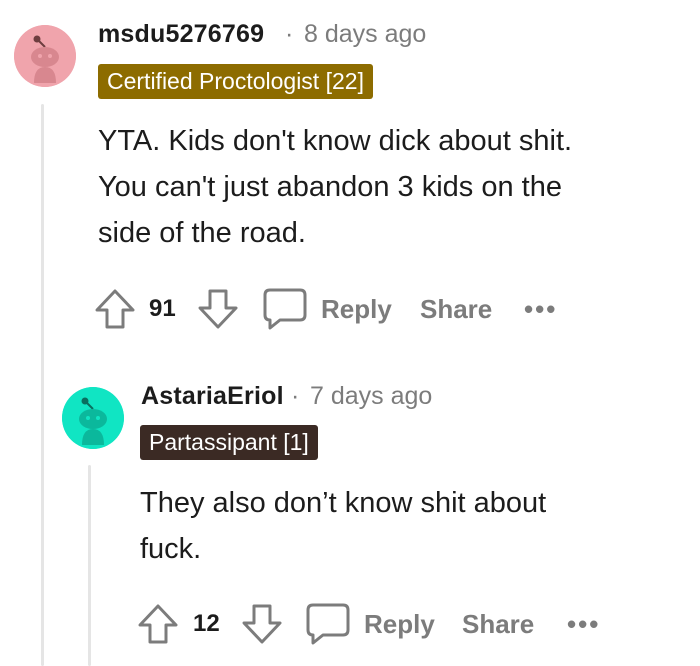 The height and width of the screenshot is (666, 700). Describe the element at coordinates (181, 34) in the screenshot. I see `username: msdu5276769` at that location.